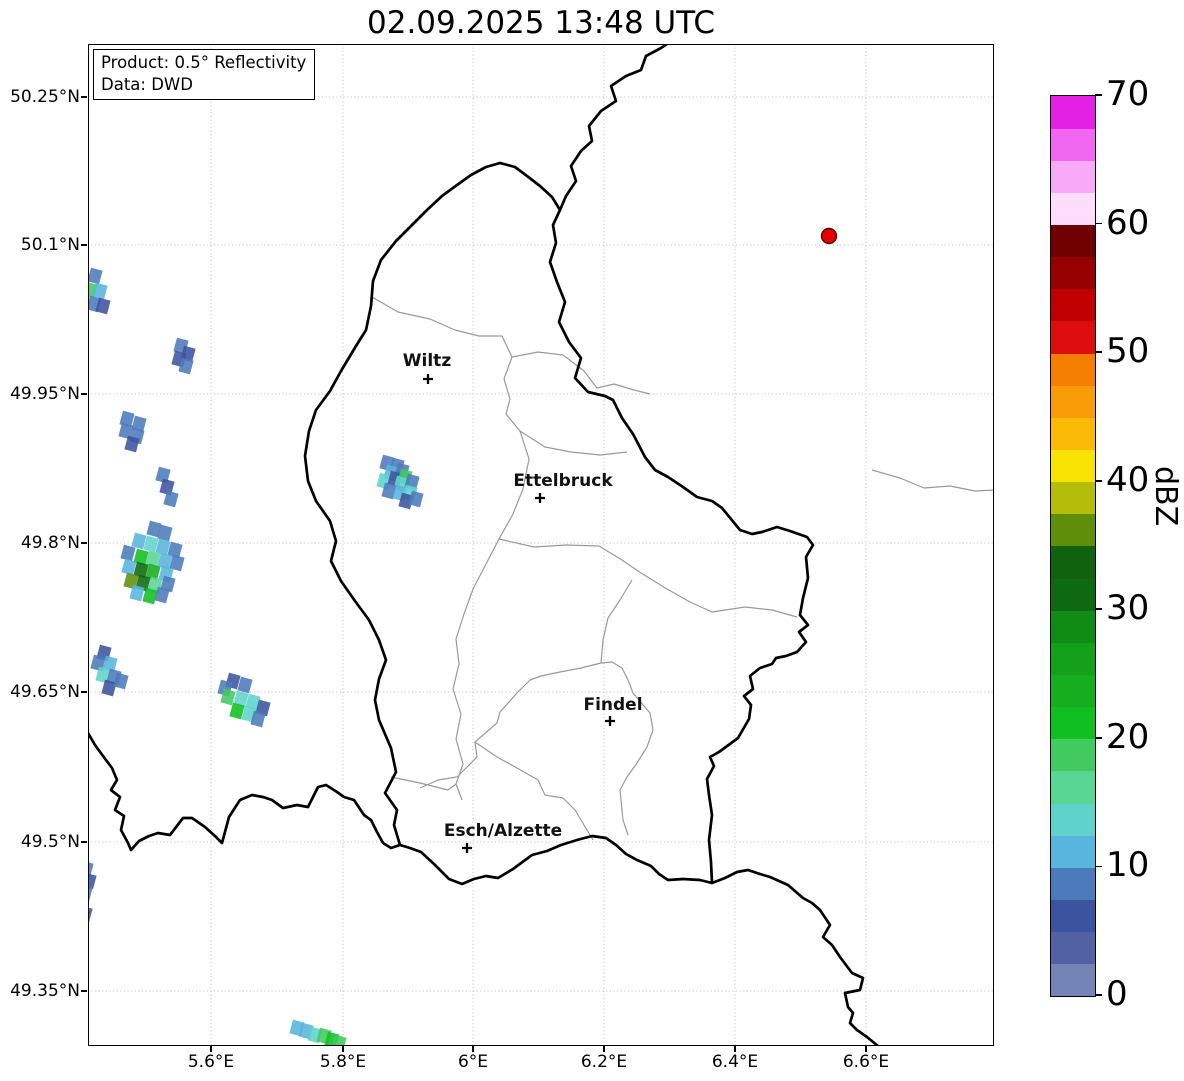 The height and width of the screenshot is (1081, 1184). What do you see at coordinates (1128, 736) in the screenshot?
I see `colorbar-tick-label: 20` at bounding box center [1128, 736].